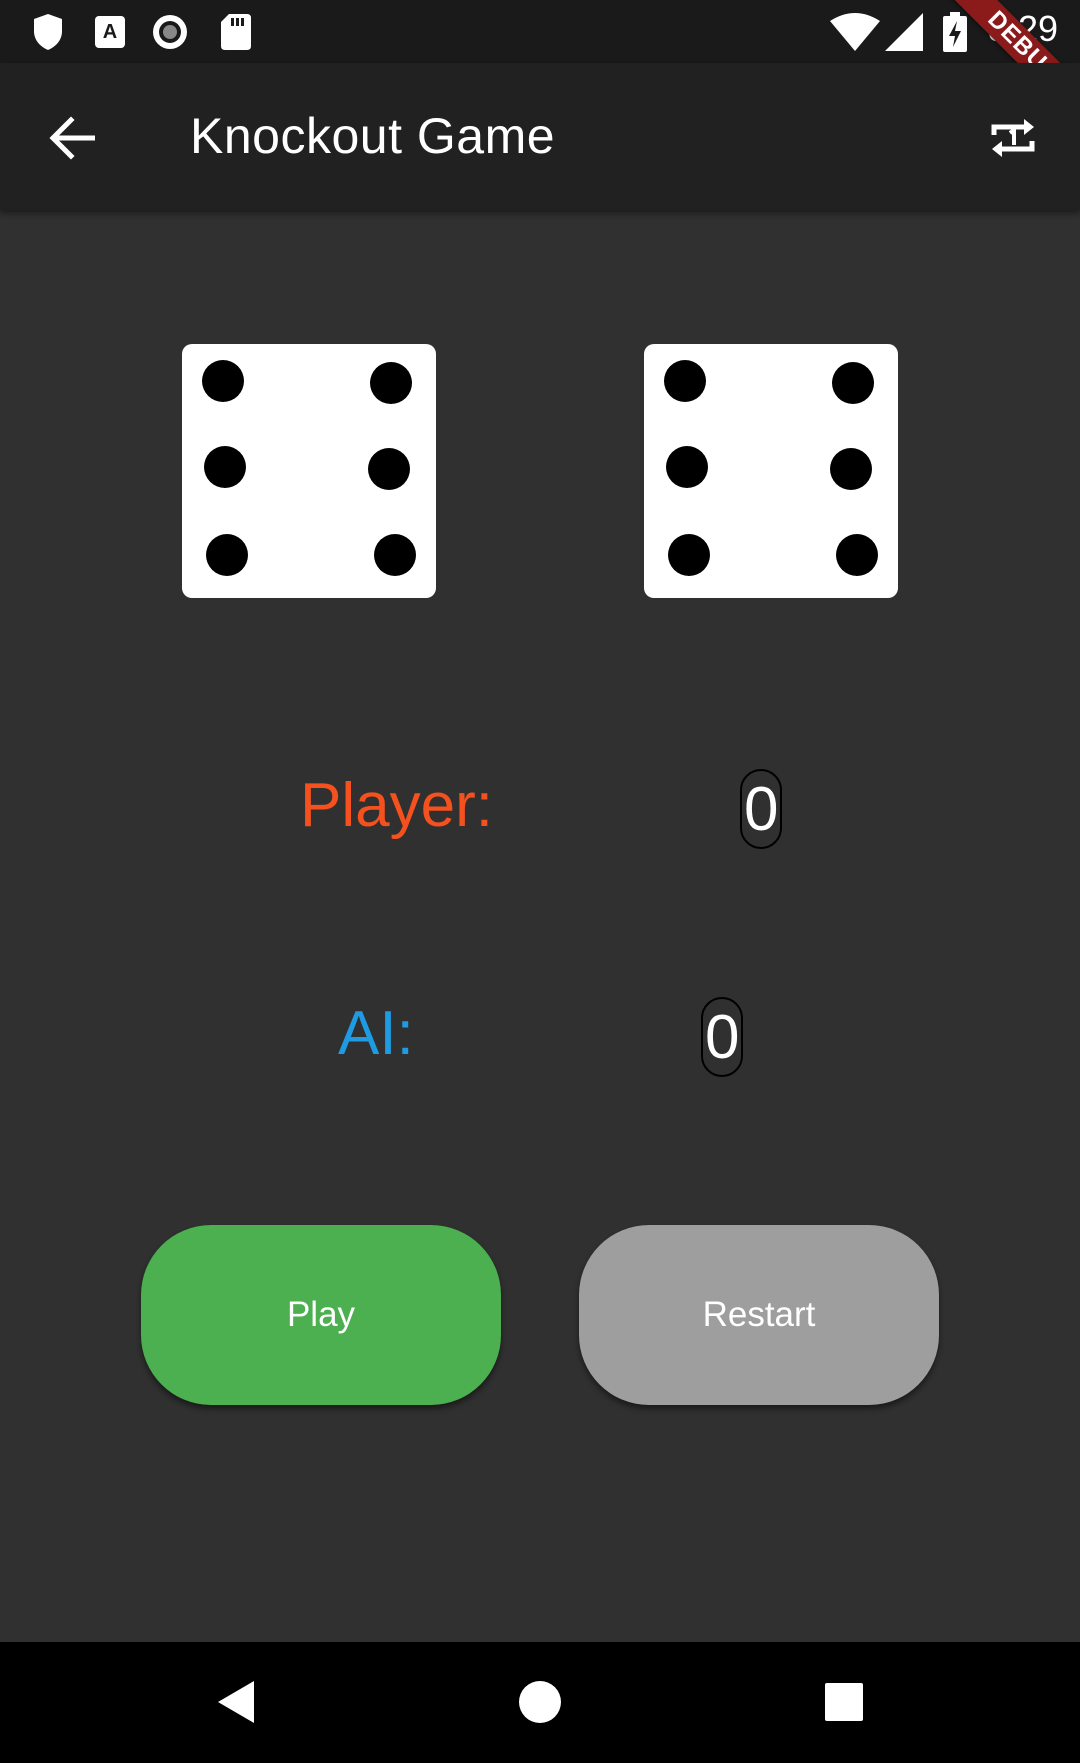 Image resolution: width=1080 pixels, height=1763 pixels. What do you see at coordinates (771, 471) in the screenshot?
I see `die-right` at bounding box center [771, 471].